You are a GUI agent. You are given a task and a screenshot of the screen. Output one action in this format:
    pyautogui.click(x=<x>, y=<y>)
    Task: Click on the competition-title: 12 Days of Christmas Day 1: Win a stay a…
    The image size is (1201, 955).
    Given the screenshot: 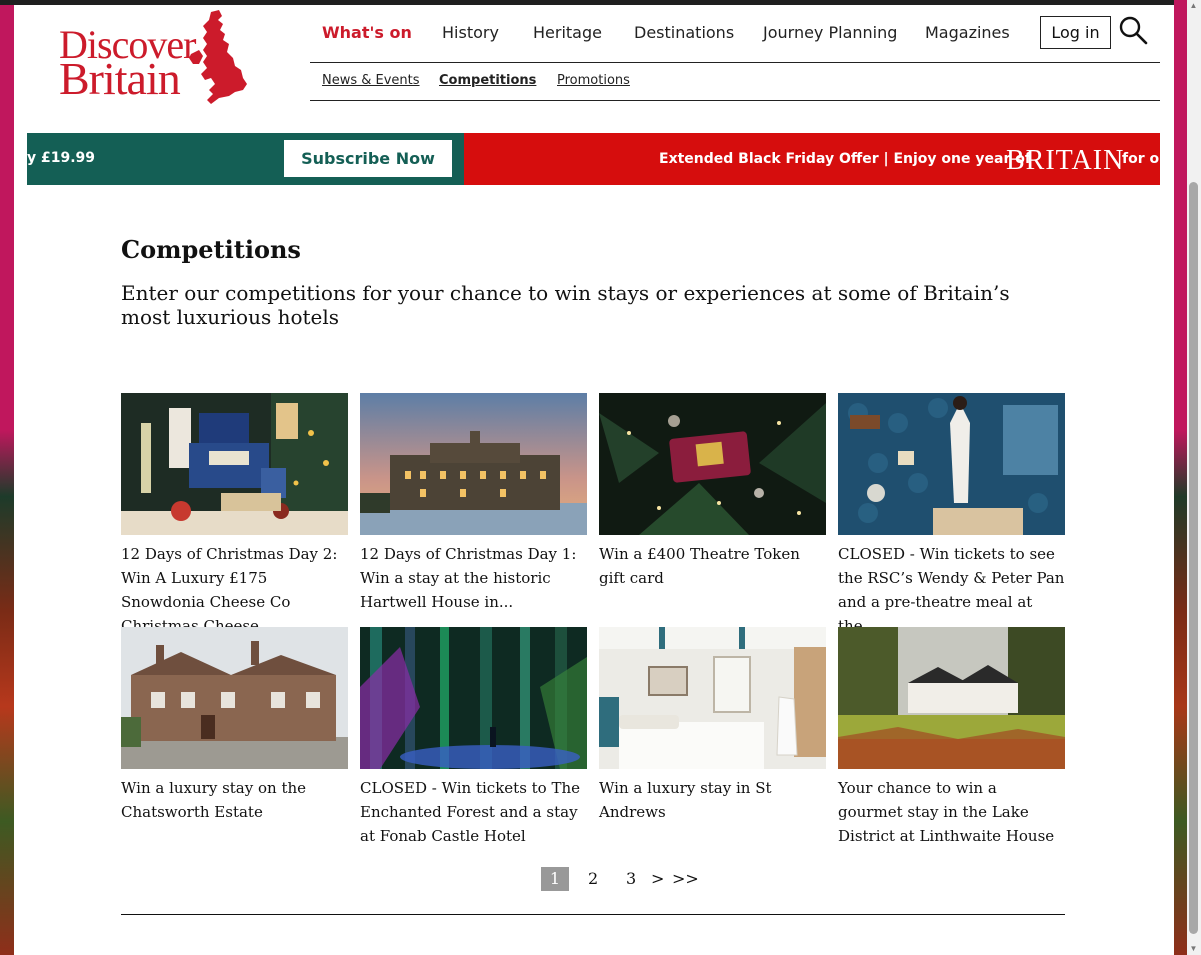 What is the action you would take?
    pyautogui.click(x=473, y=578)
    